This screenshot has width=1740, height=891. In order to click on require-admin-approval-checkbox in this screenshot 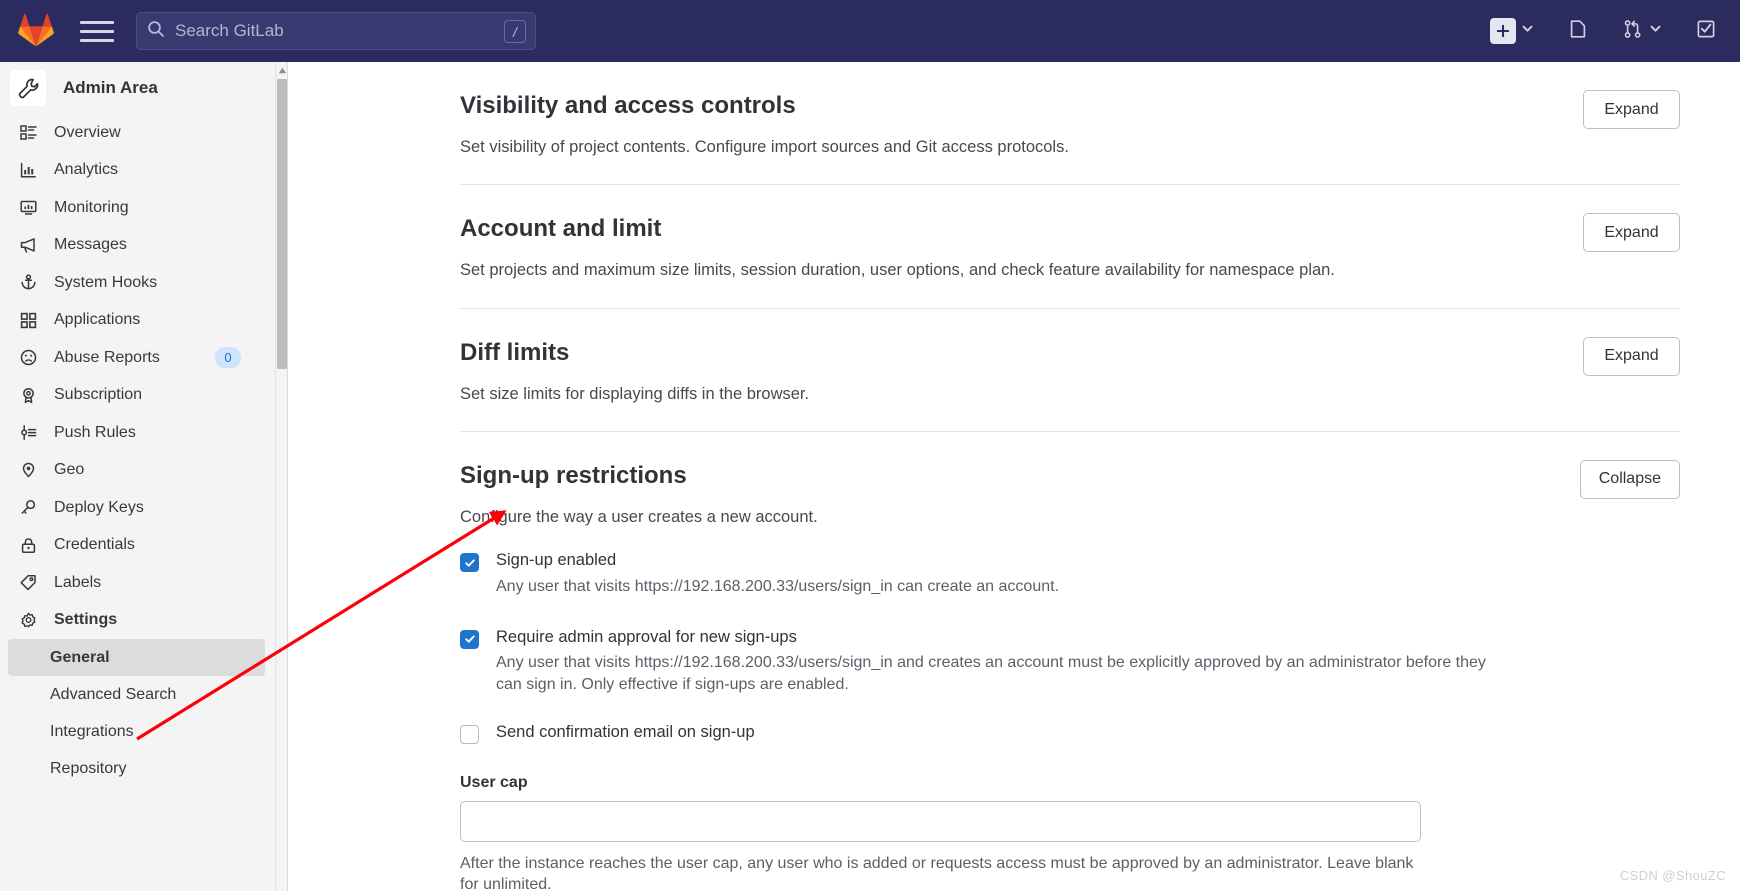, I will do `click(469, 639)`.